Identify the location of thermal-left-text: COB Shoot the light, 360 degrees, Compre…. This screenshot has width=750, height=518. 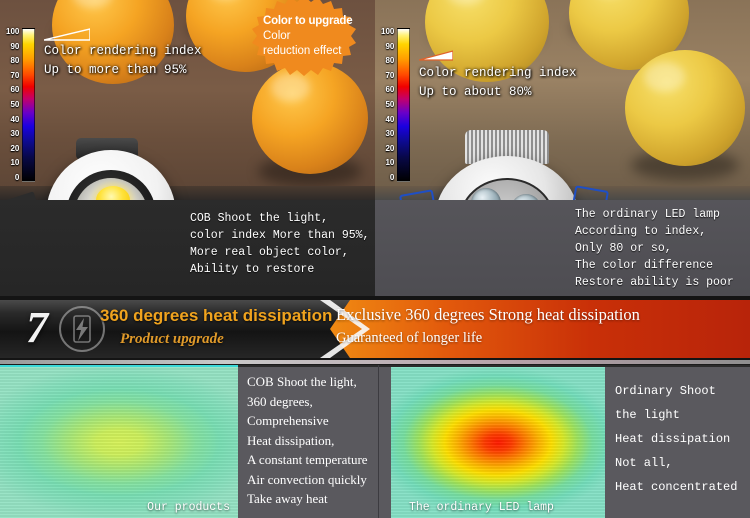
(307, 440).